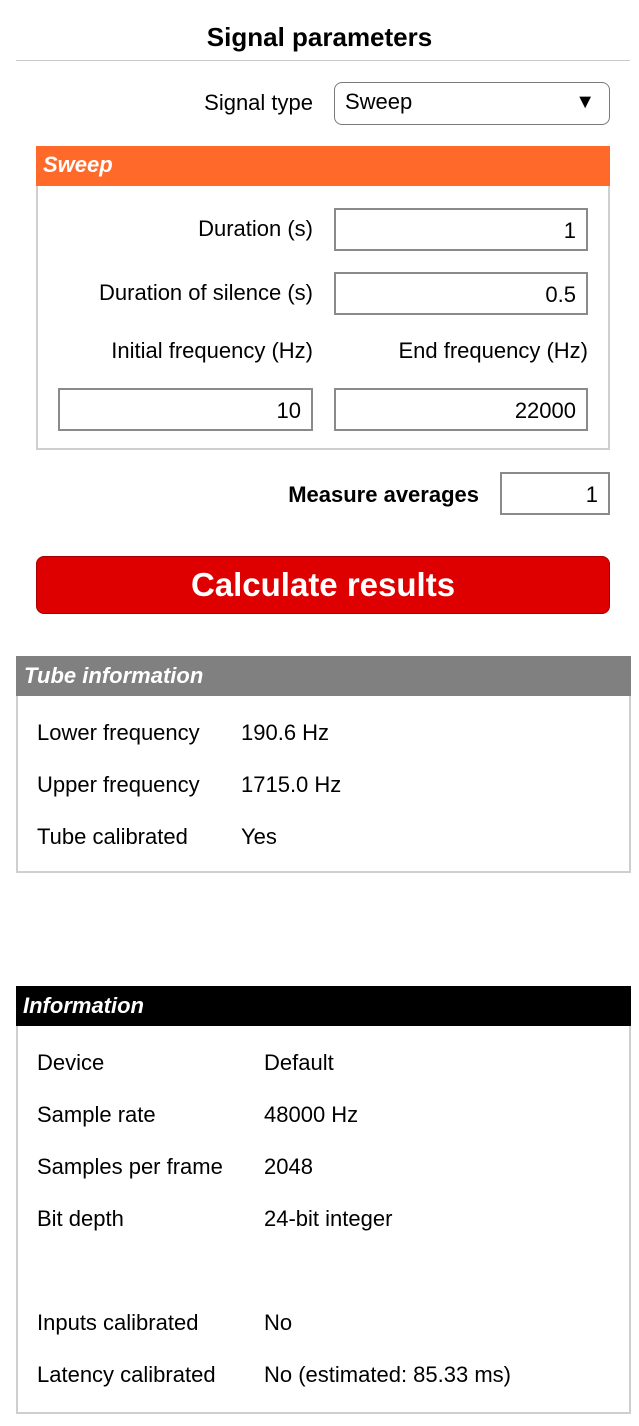  I want to click on info-latency-calibrated-label: Latency calibrated, so click(126, 1374).